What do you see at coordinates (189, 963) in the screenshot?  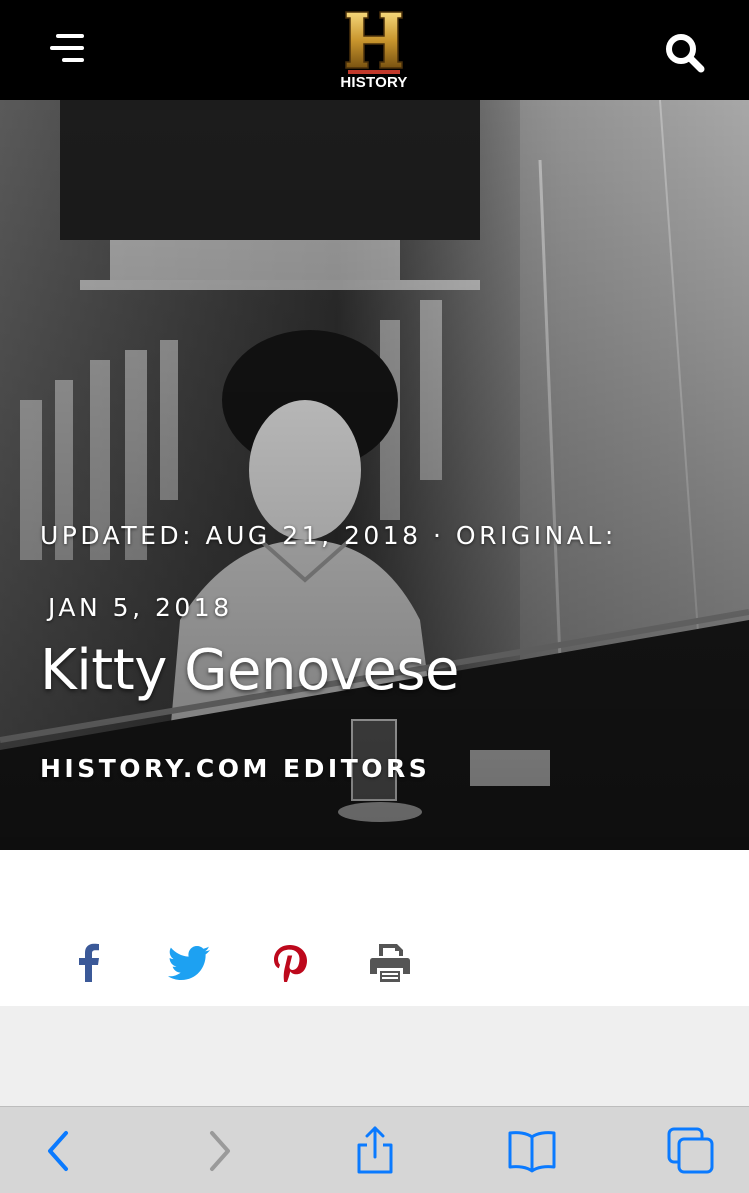 I see `twitter-icon` at bounding box center [189, 963].